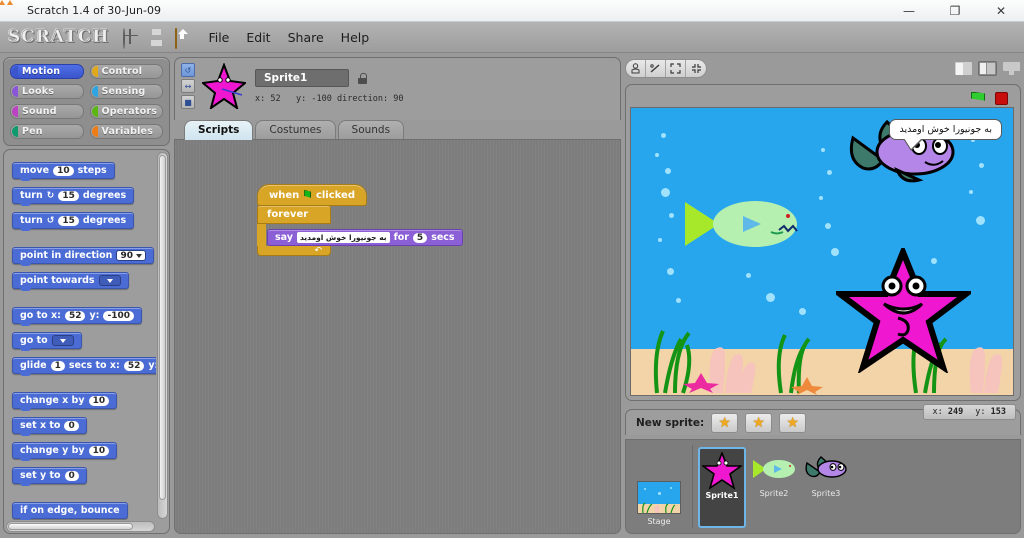  Describe the element at coordinates (188, 102) in the screenshot. I see `no-rotate-icon: ■` at that location.